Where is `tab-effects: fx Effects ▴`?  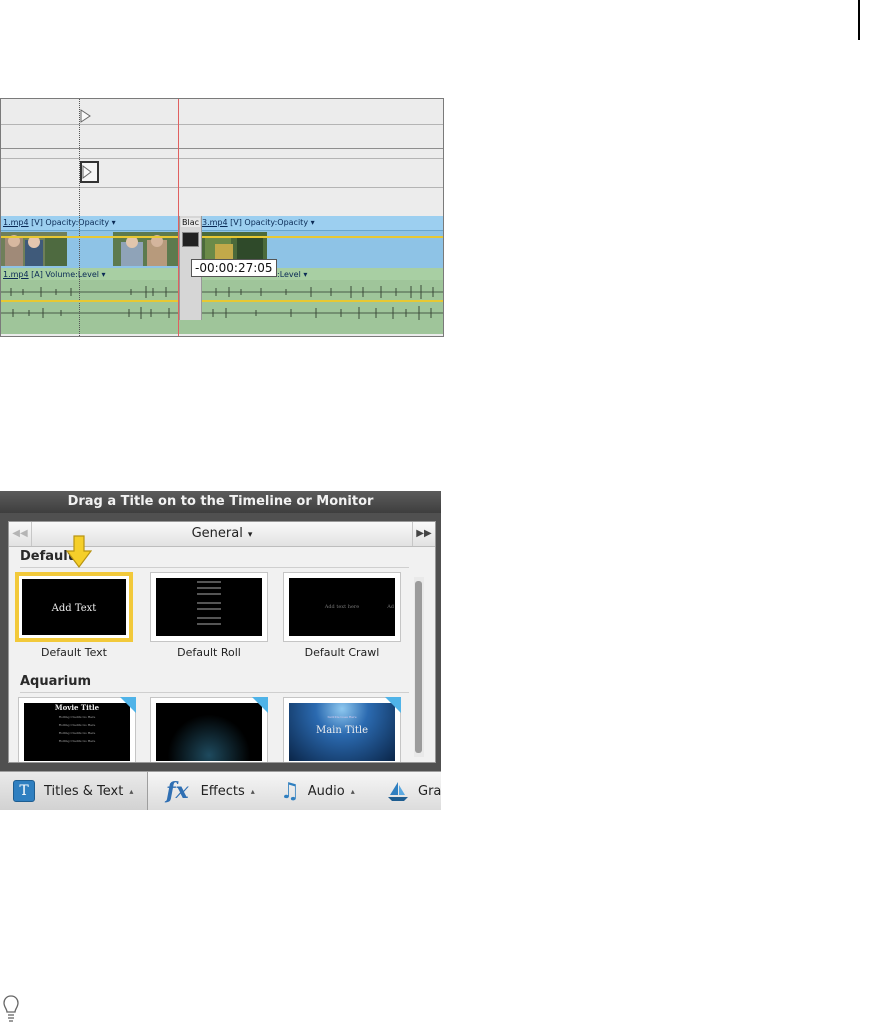
tab-effects: fx Effects ▴ is located at coordinates (210, 791).